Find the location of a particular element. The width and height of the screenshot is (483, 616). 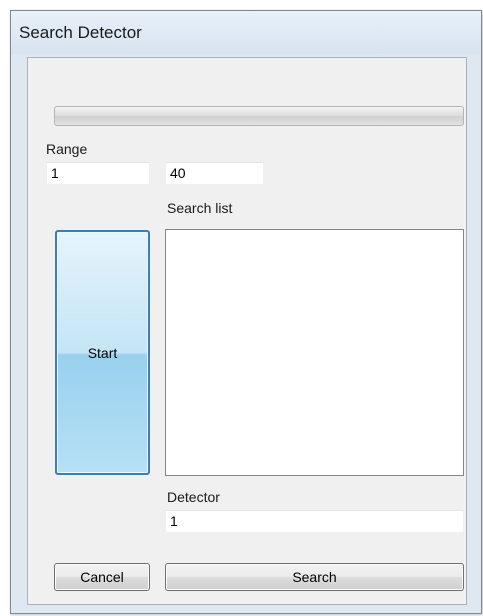

cancel-button: Cancel is located at coordinates (102, 577).